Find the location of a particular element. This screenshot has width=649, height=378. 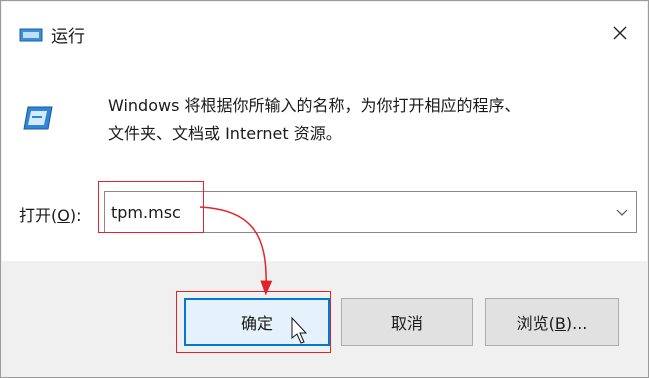

close-button is located at coordinates (620, 33).